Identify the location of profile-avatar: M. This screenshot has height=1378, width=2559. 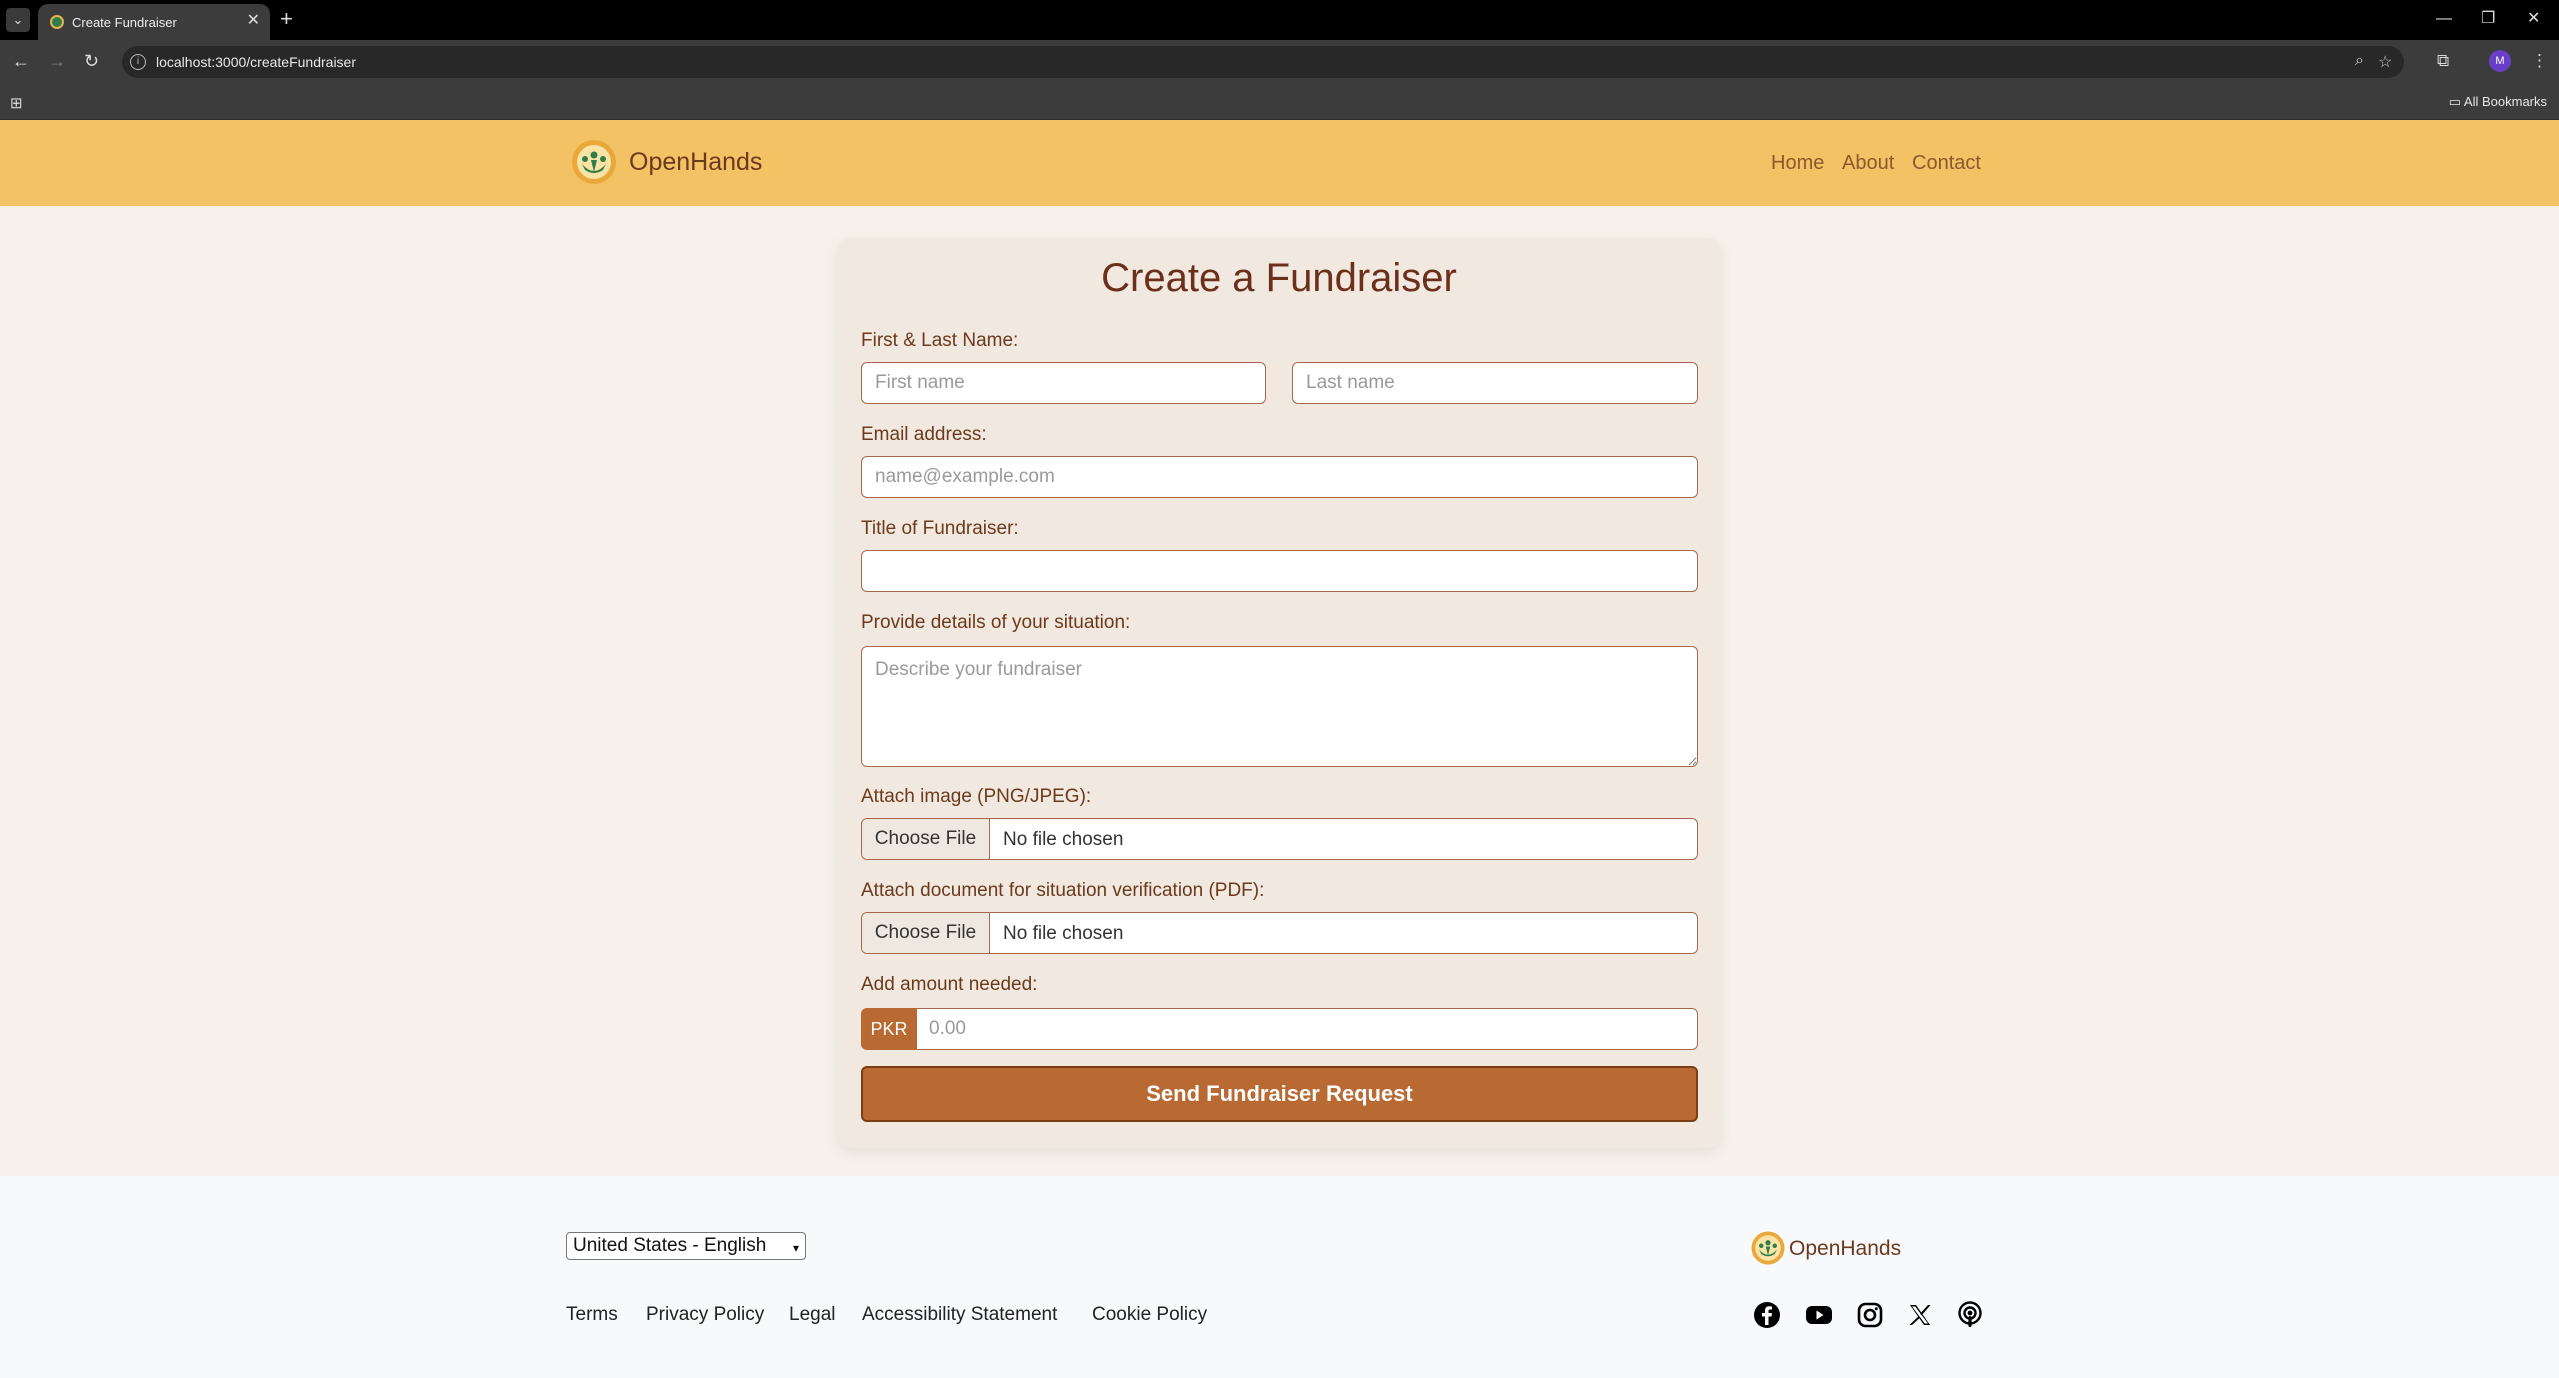
(2500, 61).